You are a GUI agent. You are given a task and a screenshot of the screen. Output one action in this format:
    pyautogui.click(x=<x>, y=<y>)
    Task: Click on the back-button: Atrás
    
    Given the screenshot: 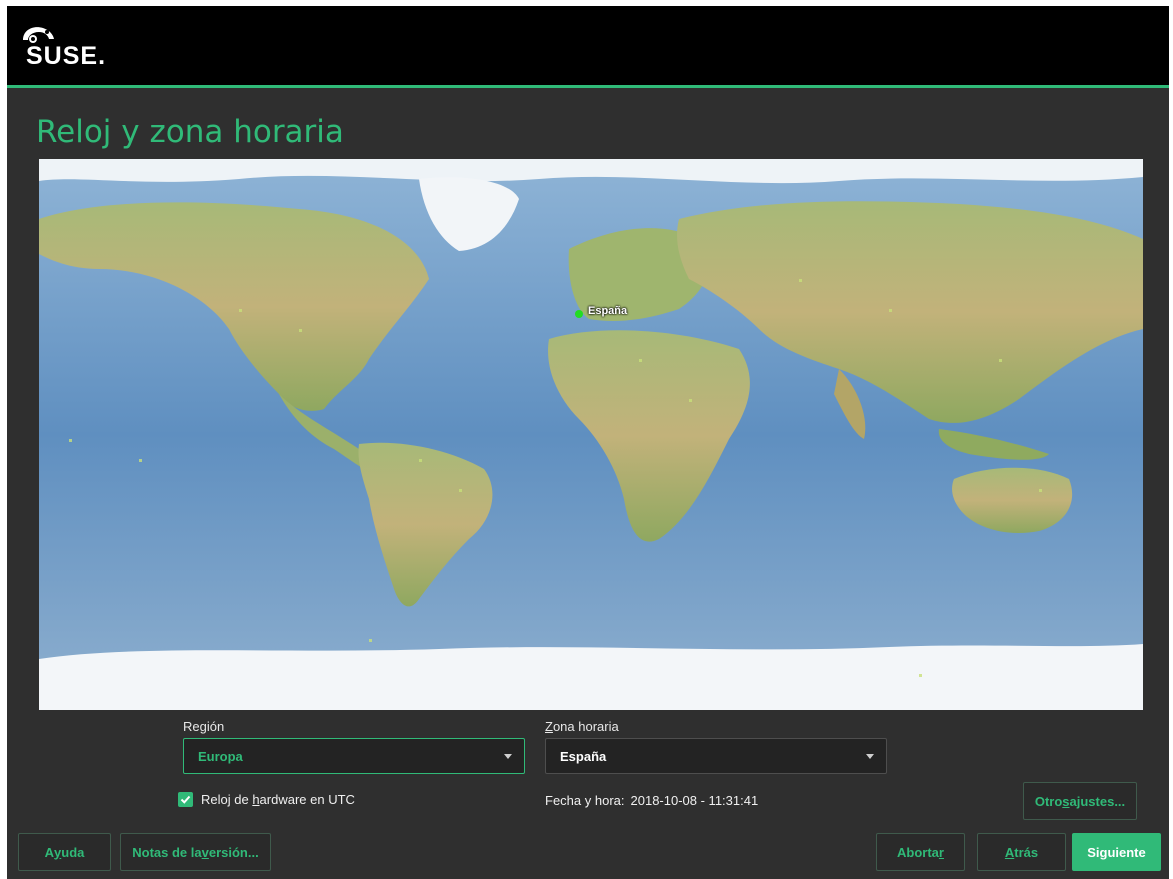 What is the action you would take?
    pyautogui.click(x=1021, y=852)
    